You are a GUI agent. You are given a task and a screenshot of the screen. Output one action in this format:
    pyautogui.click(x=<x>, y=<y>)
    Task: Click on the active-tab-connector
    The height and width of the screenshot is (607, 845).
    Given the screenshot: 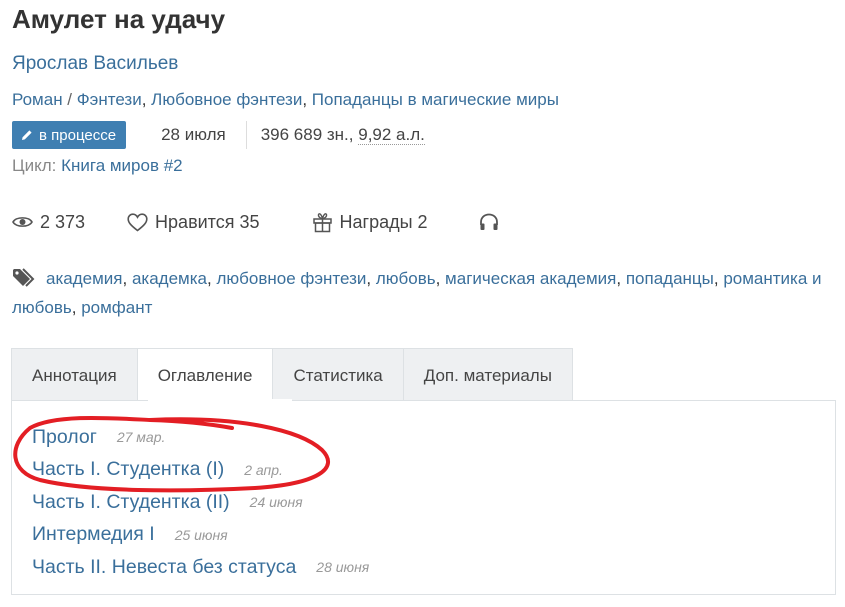 What is the action you would take?
    pyautogui.click(x=220, y=400)
    